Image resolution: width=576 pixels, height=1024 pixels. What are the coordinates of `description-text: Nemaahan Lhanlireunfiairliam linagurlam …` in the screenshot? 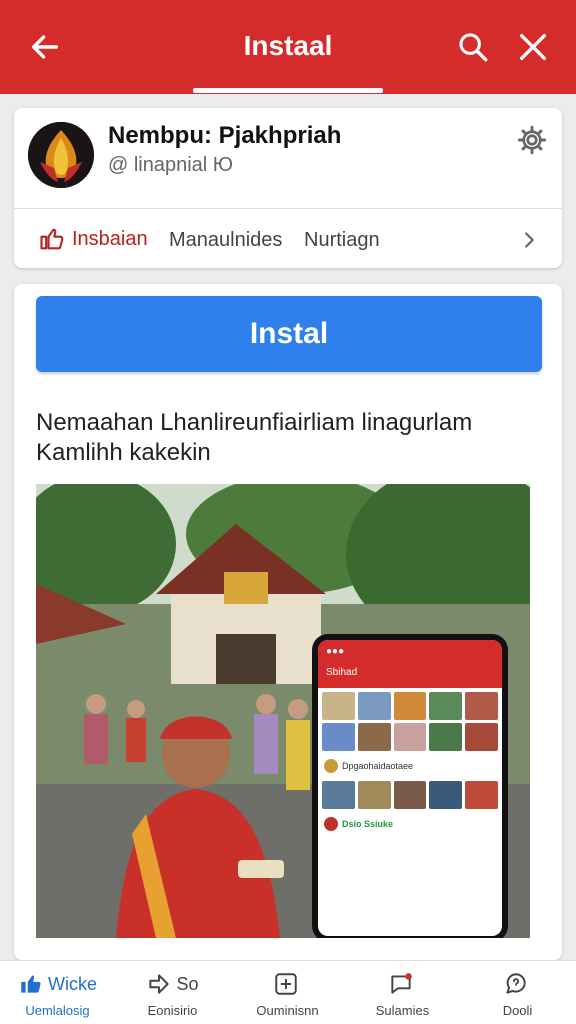 It's located at (254, 437).